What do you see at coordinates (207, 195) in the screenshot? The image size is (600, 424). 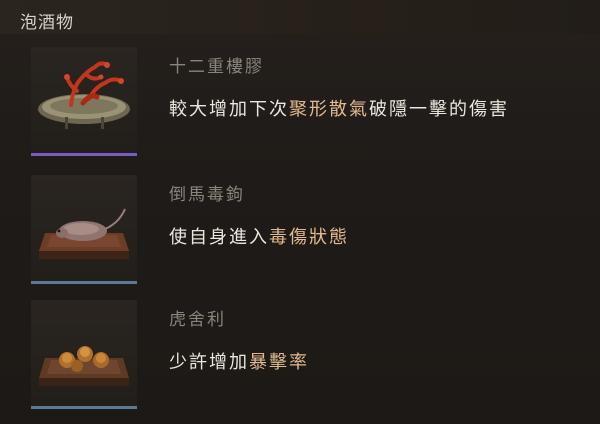 I see `item-name: 倒馬毒鉤` at bounding box center [207, 195].